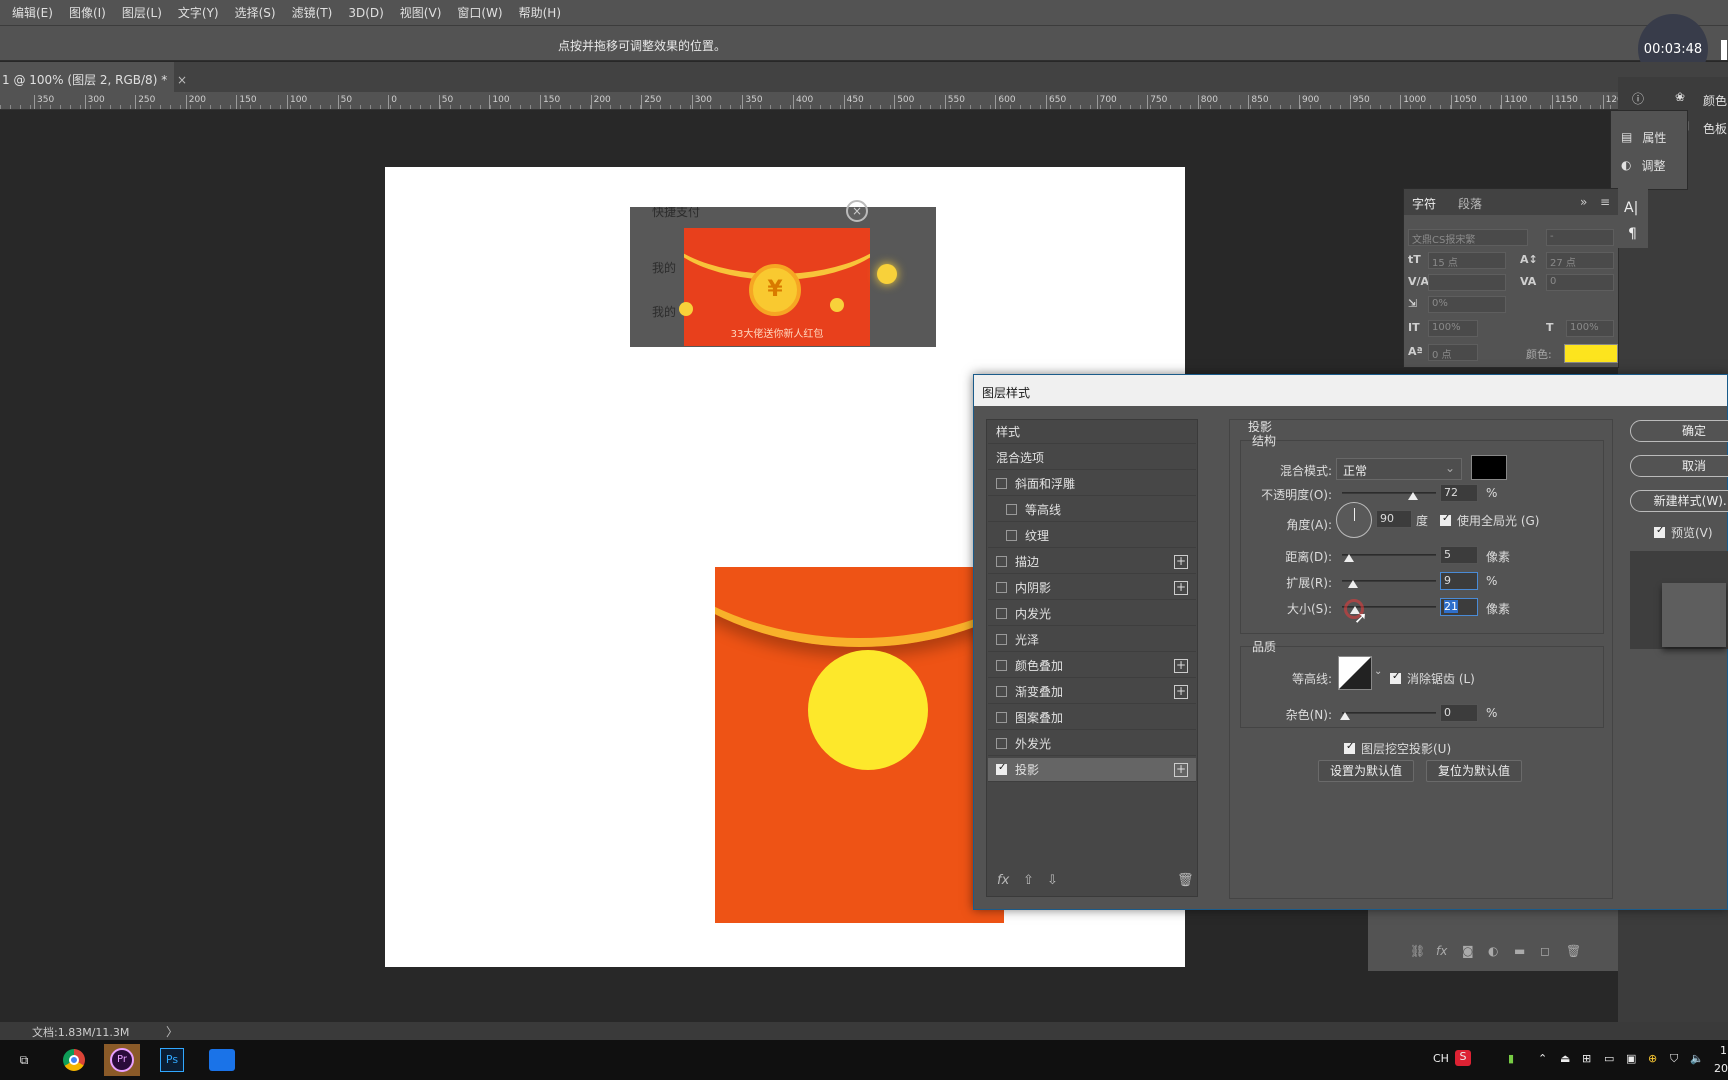 The height and width of the screenshot is (1080, 1728). I want to click on size-input: 21, so click(1459, 607).